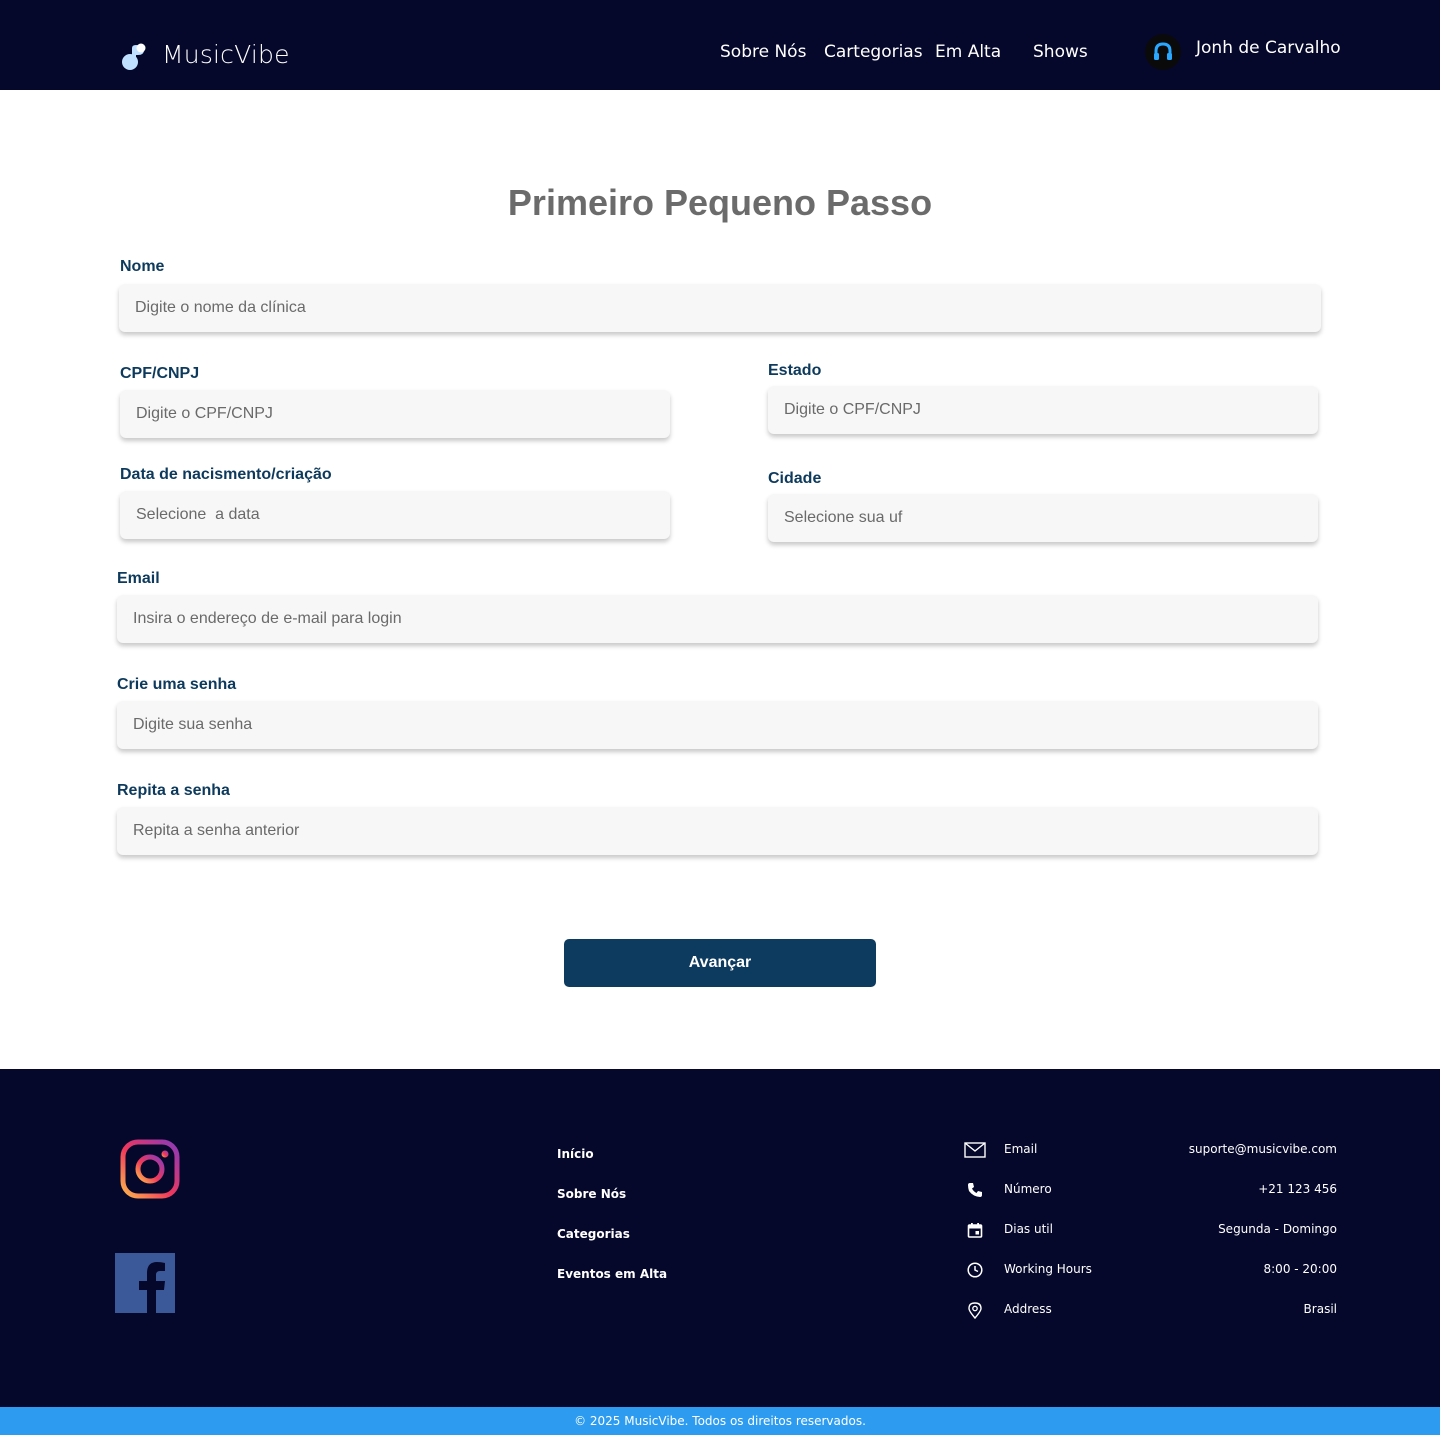 The image size is (1440, 1435). What do you see at coordinates (1320, 1309) in the screenshot?
I see `contact-value-address: Brasil` at bounding box center [1320, 1309].